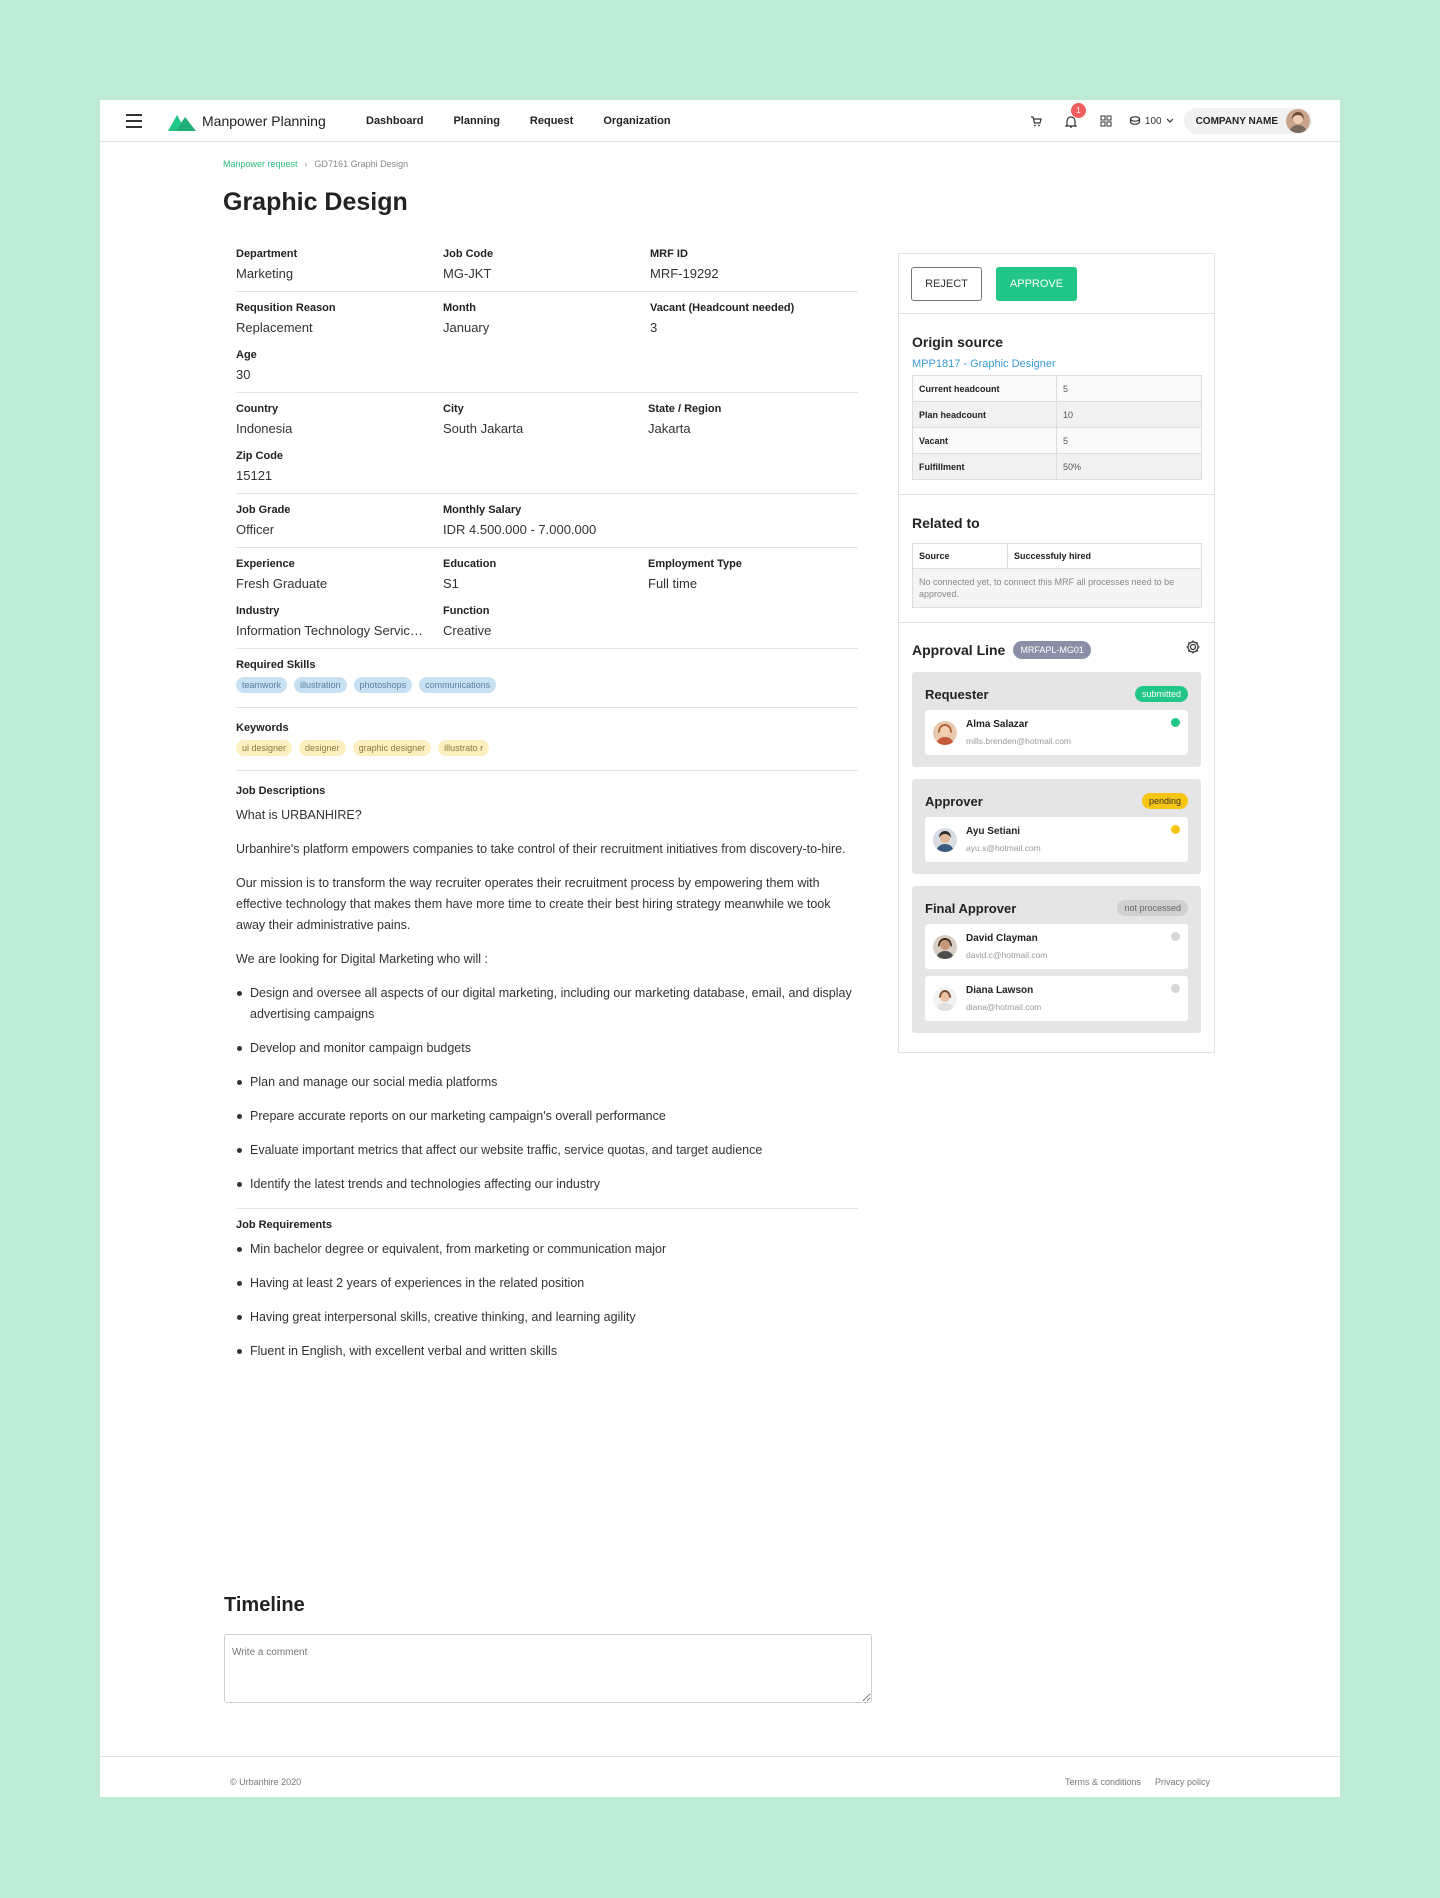  Describe the element at coordinates (1036, 283) in the screenshot. I see `approve-button: APPROVE` at that location.